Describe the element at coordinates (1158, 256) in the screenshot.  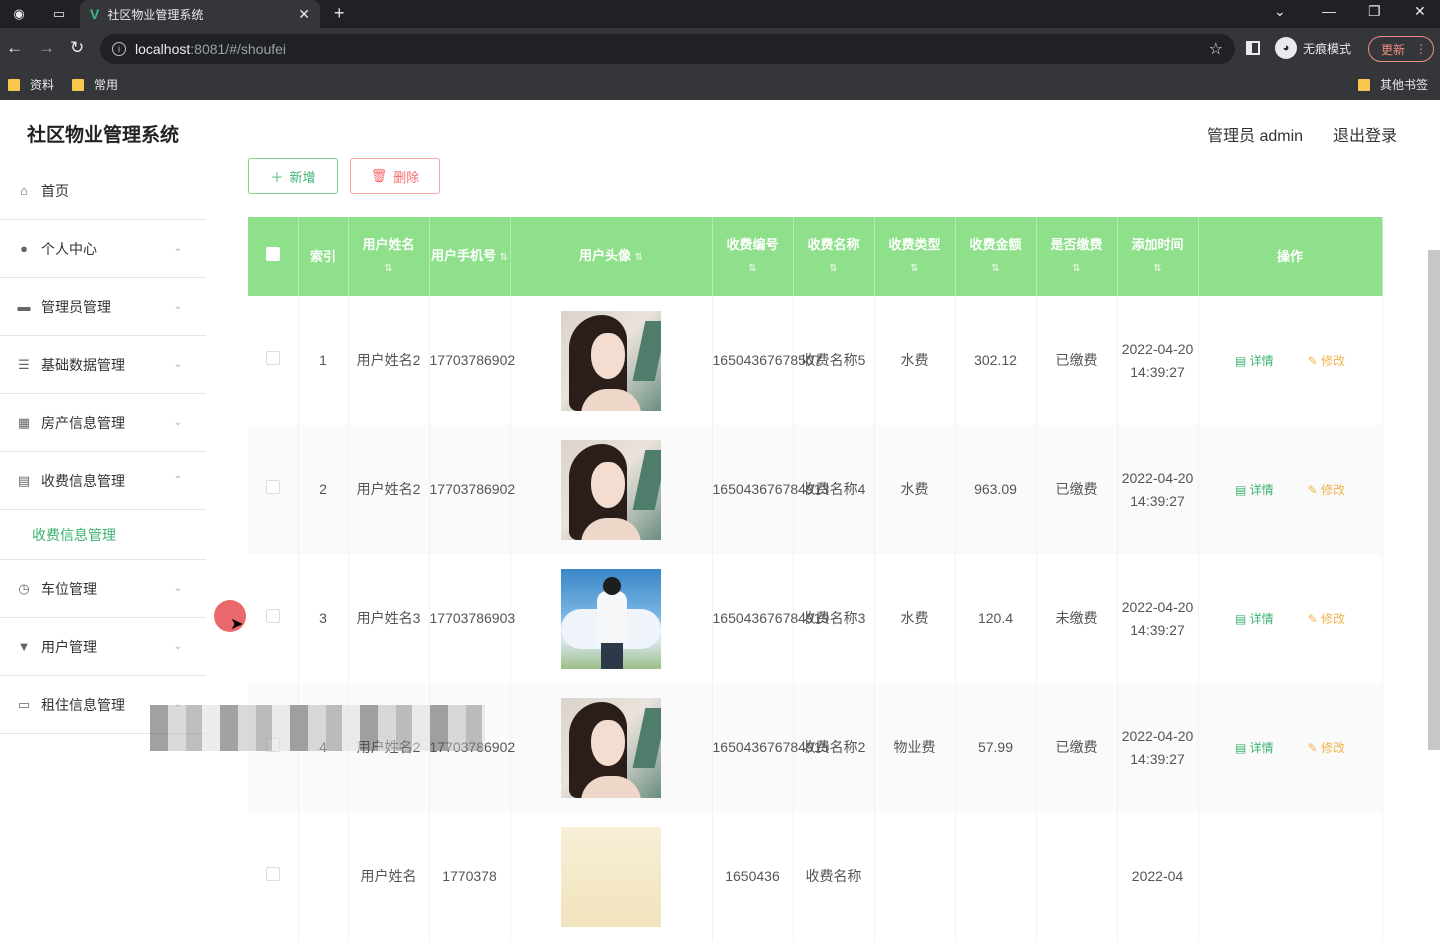
I see `column-header: 添加时间 ⇅` at that location.